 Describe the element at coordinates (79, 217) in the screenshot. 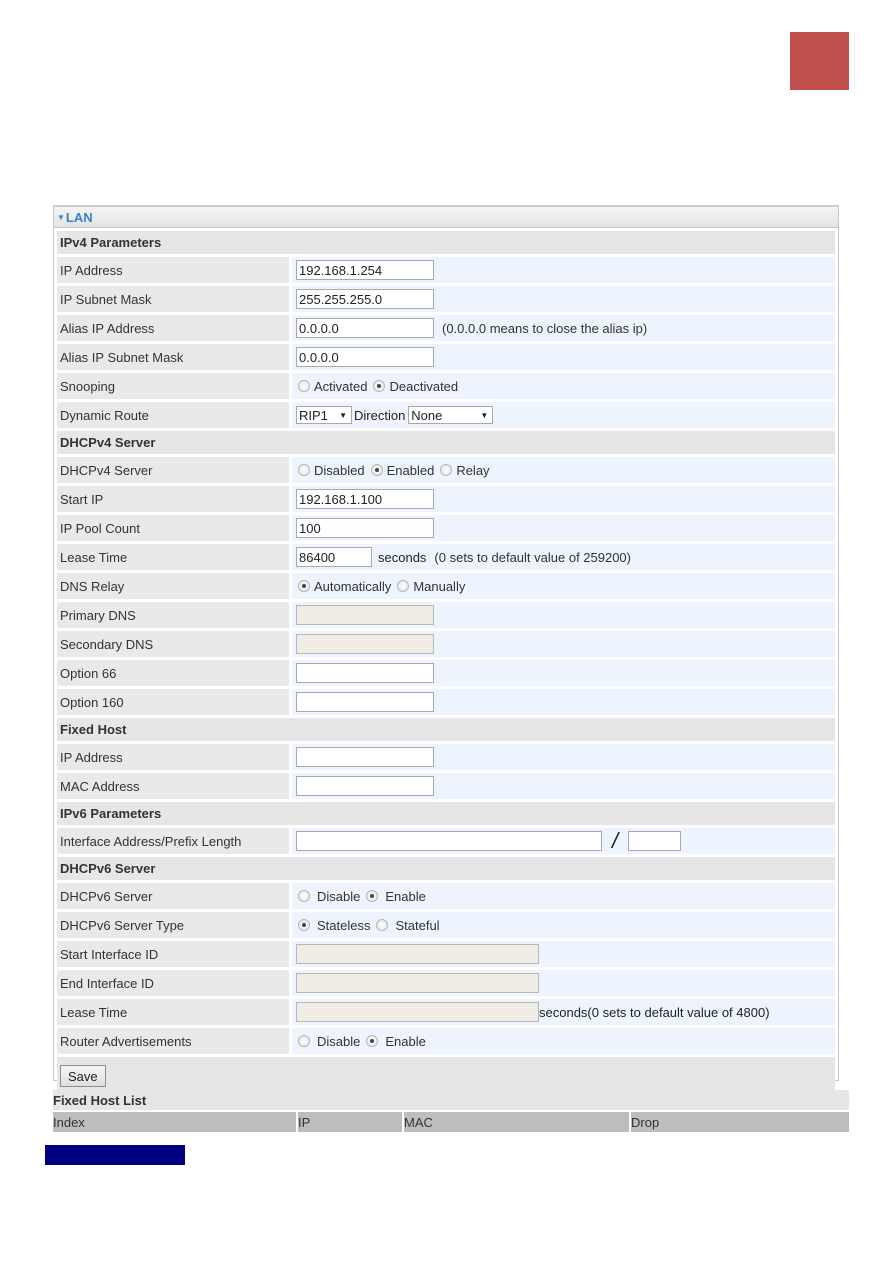

I see `panel-title: LAN` at that location.